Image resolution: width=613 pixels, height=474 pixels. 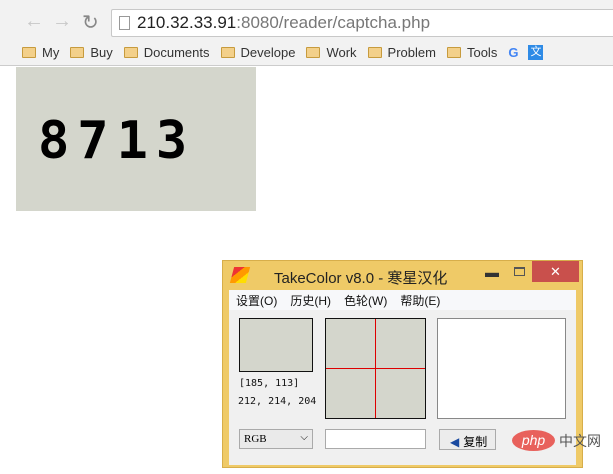 I want to click on bookmark-develope: Develope, so click(x=258, y=52).